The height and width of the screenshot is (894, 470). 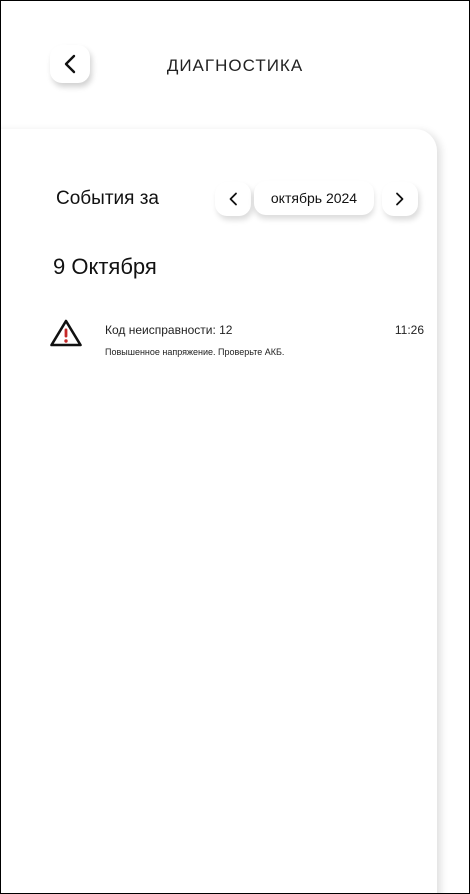 I want to click on chevron-right-icon, so click(x=400, y=199).